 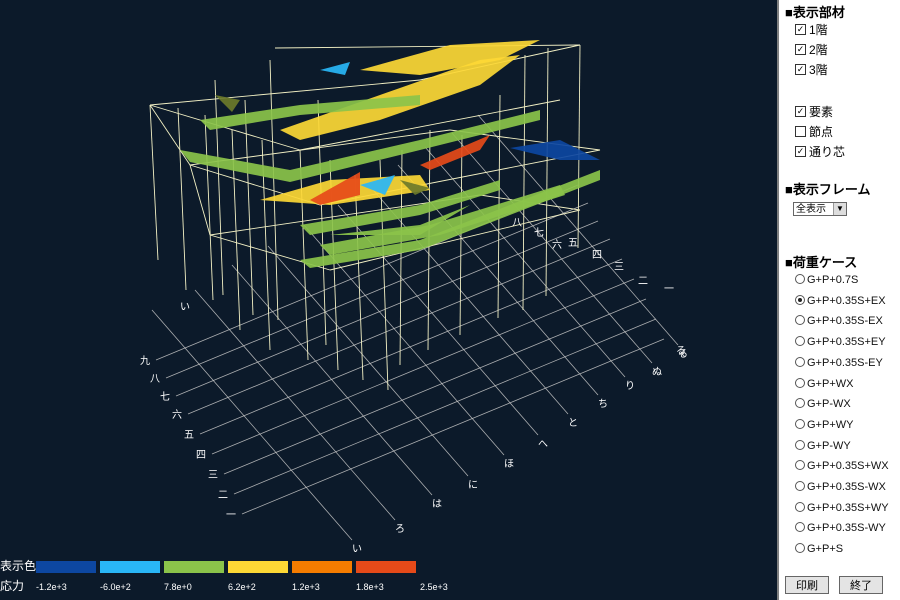 What do you see at coordinates (630, 386) in the screenshot?
I see `grid-label: り` at bounding box center [630, 386].